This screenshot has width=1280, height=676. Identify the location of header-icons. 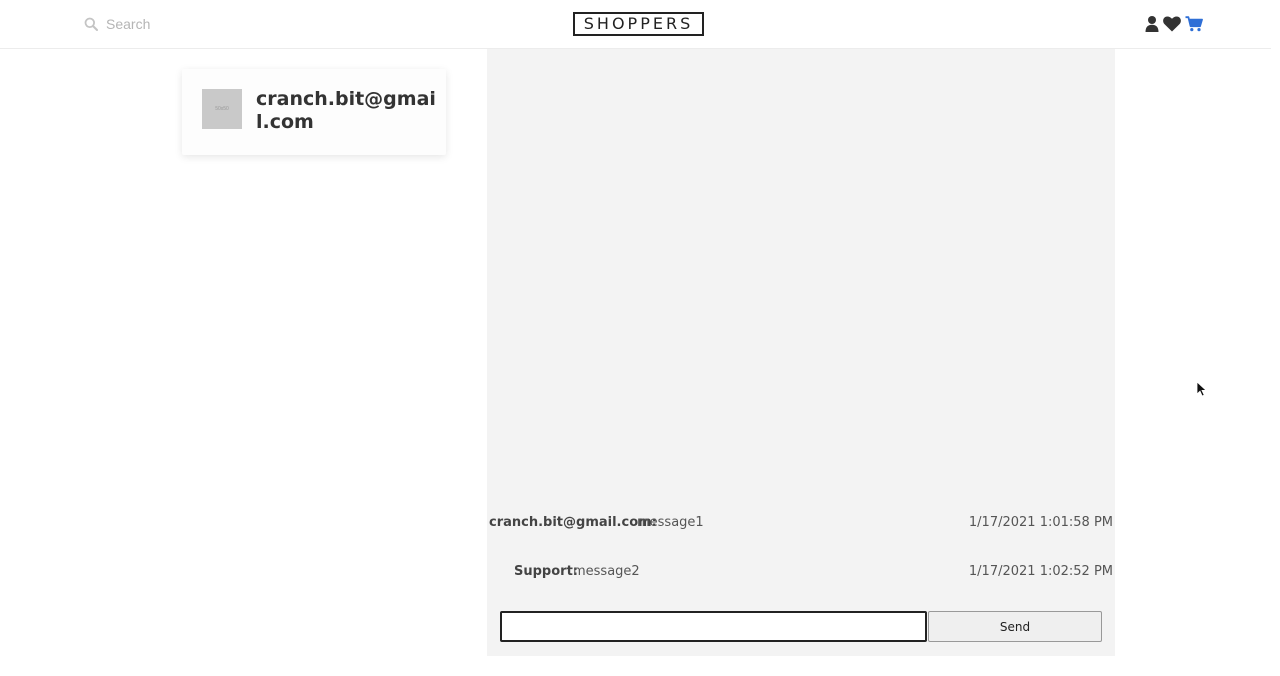
(1174, 24).